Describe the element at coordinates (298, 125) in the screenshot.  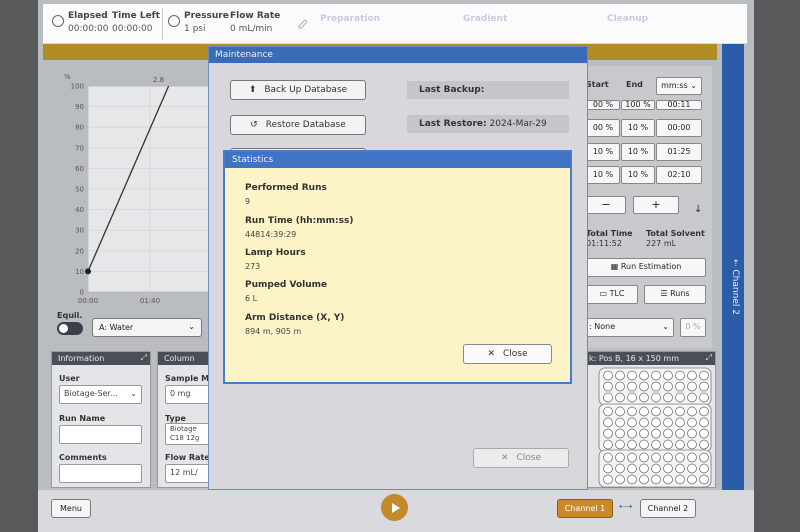
I see `restore-database-button: ↺ Restore Database` at that location.